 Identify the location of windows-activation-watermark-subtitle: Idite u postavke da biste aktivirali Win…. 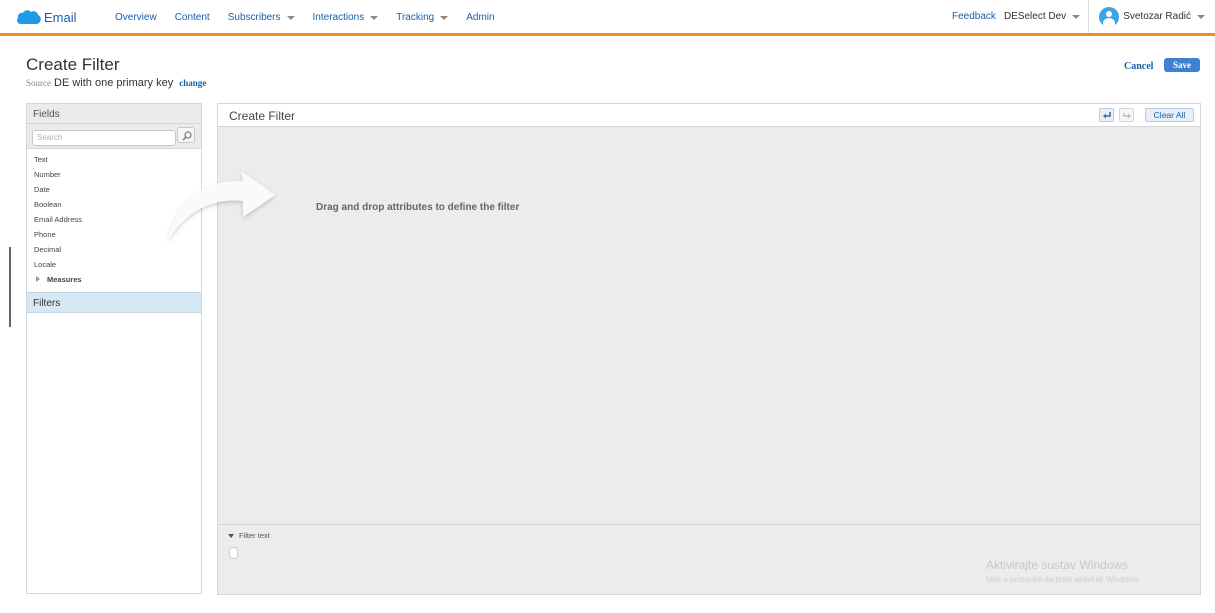
(1063, 579).